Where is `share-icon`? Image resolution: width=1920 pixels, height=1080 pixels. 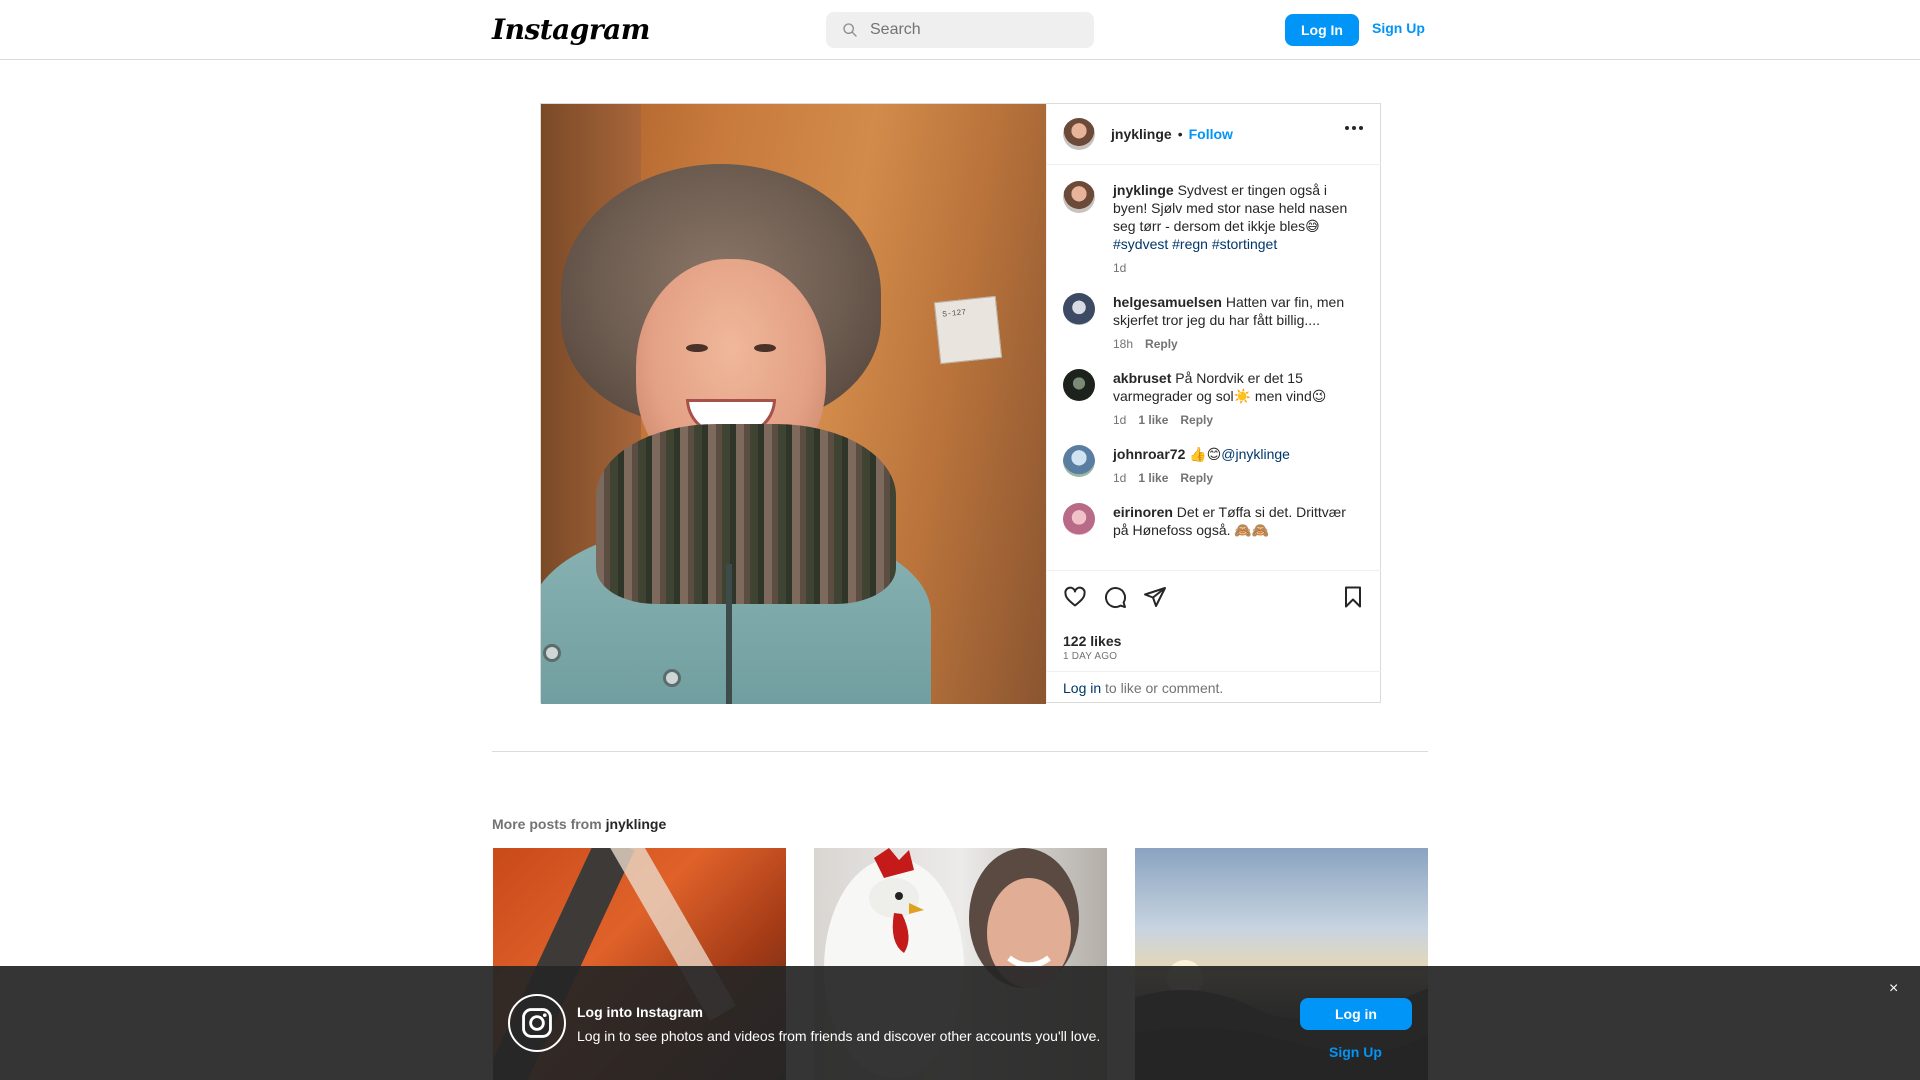
share-icon is located at coordinates (1155, 597).